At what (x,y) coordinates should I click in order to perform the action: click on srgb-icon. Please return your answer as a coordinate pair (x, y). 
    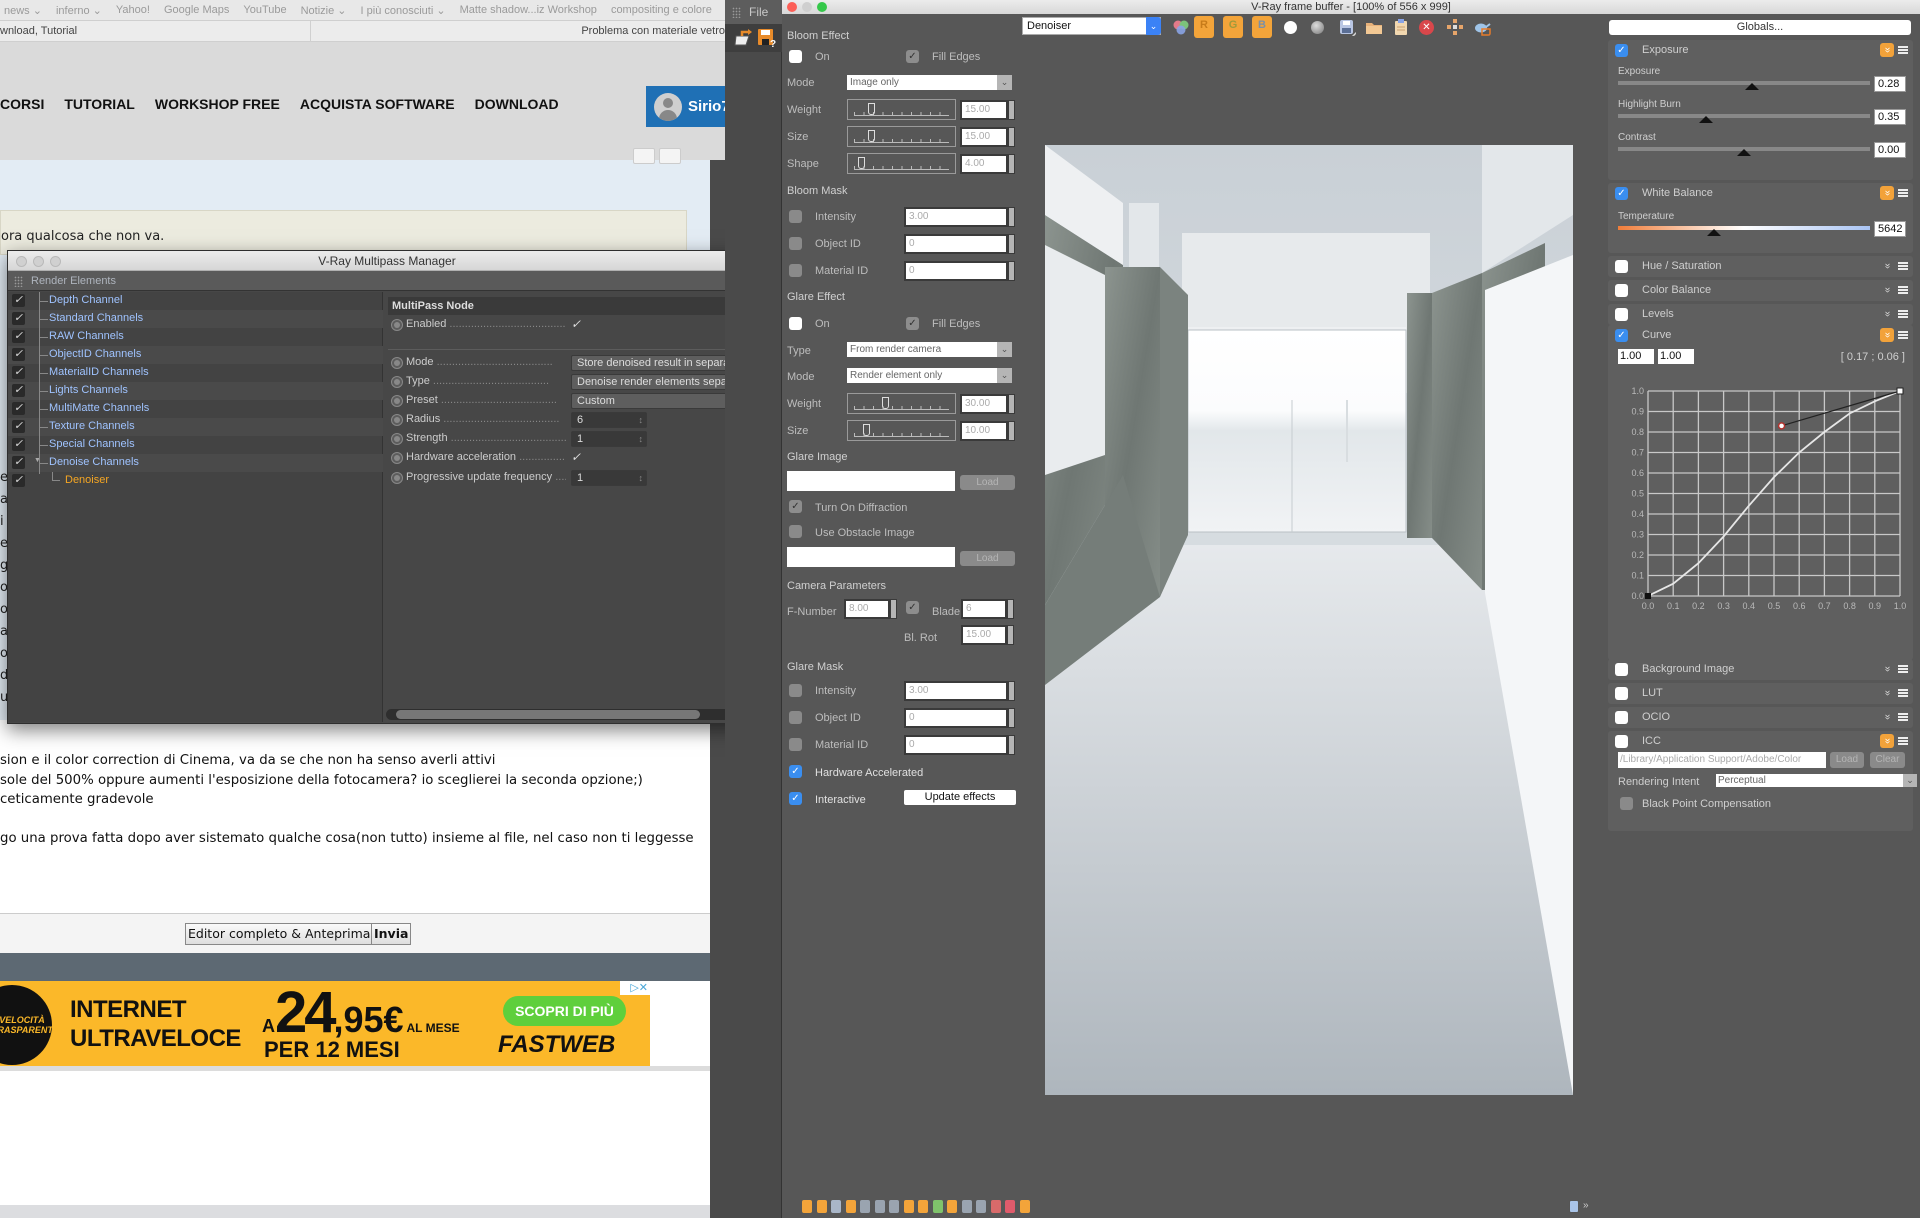
    Looking at the image, I should click on (966, 1206).